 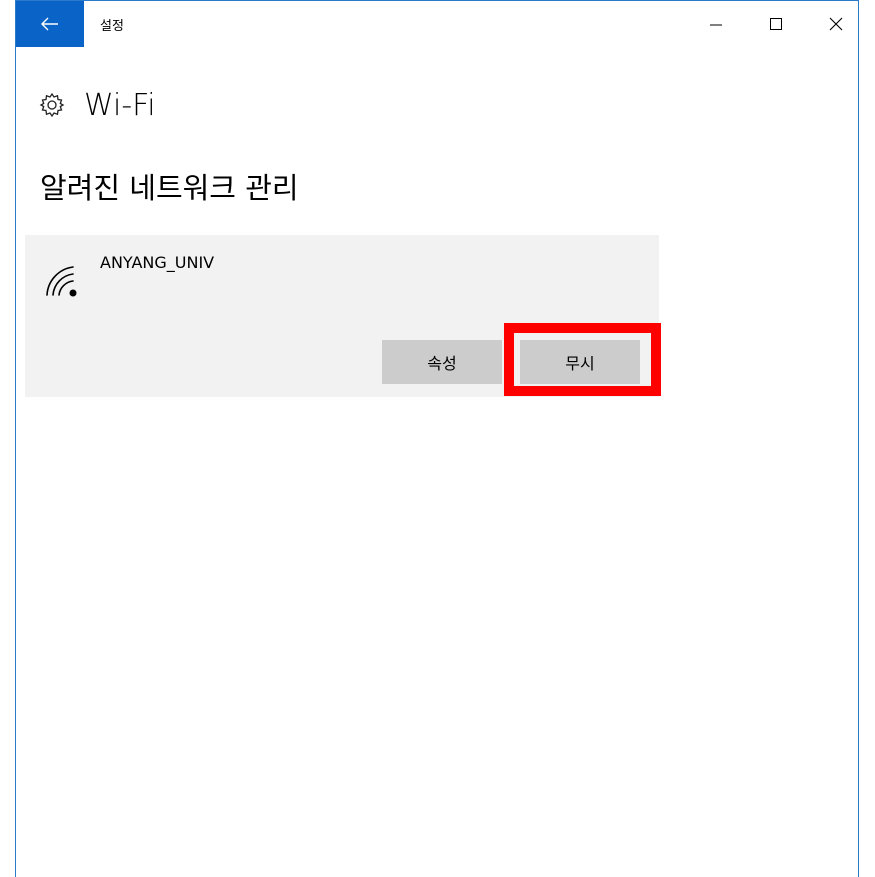 I want to click on page-header: Wi-Fi, so click(x=97, y=105).